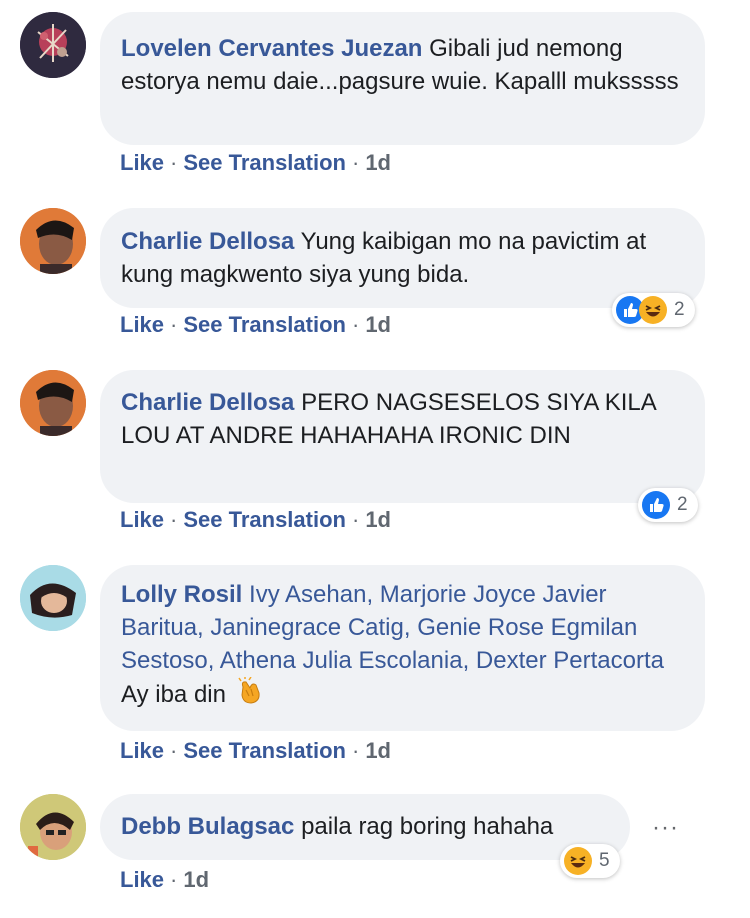  What do you see at coordinates (427, 826) in the screenshot?
I see `comment-text: paila rag boring hahaha` at bounding box center [427, 826].